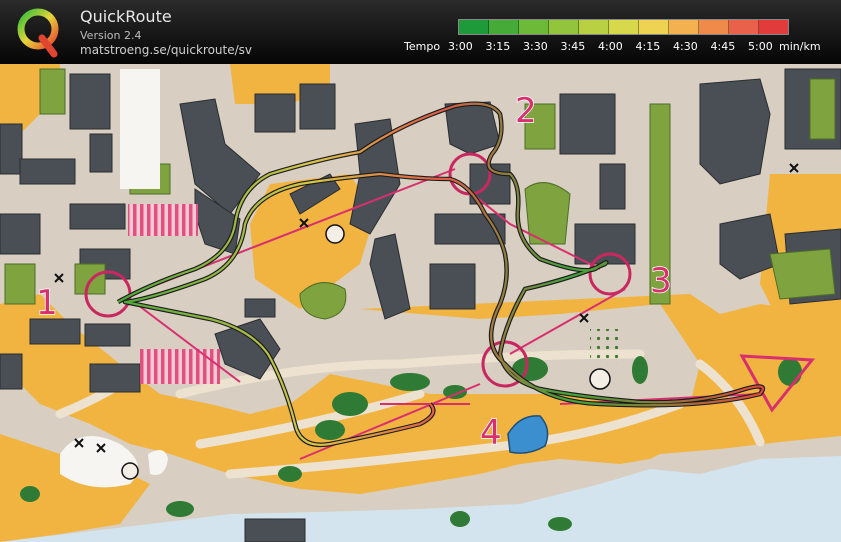  I want to click on control-number-2: 2, so click(526, 111).